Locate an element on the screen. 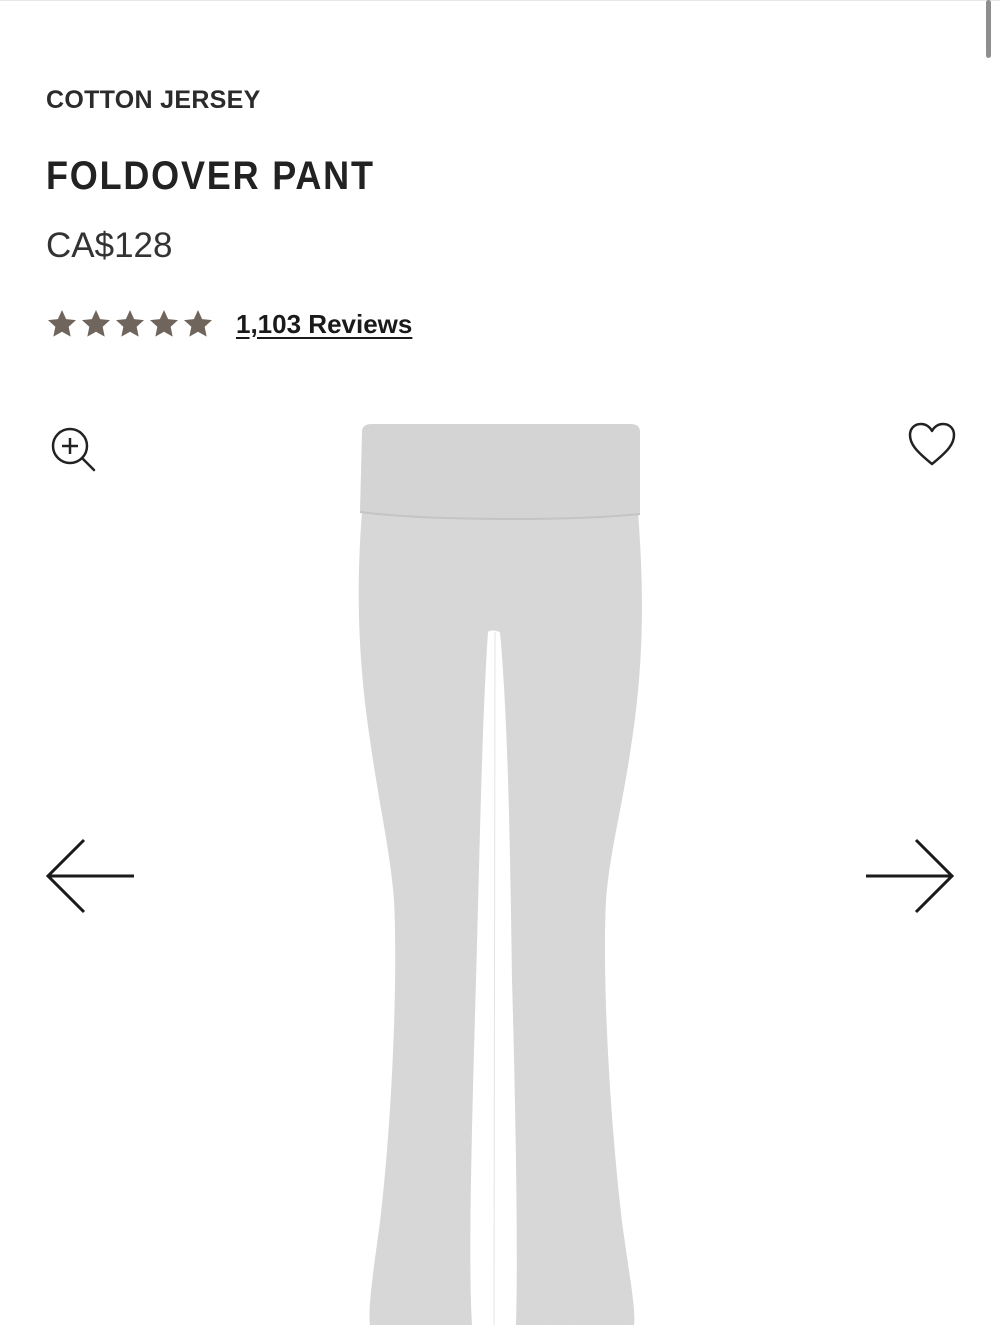  arrow-right-icon is located at coordinates (910, 876).